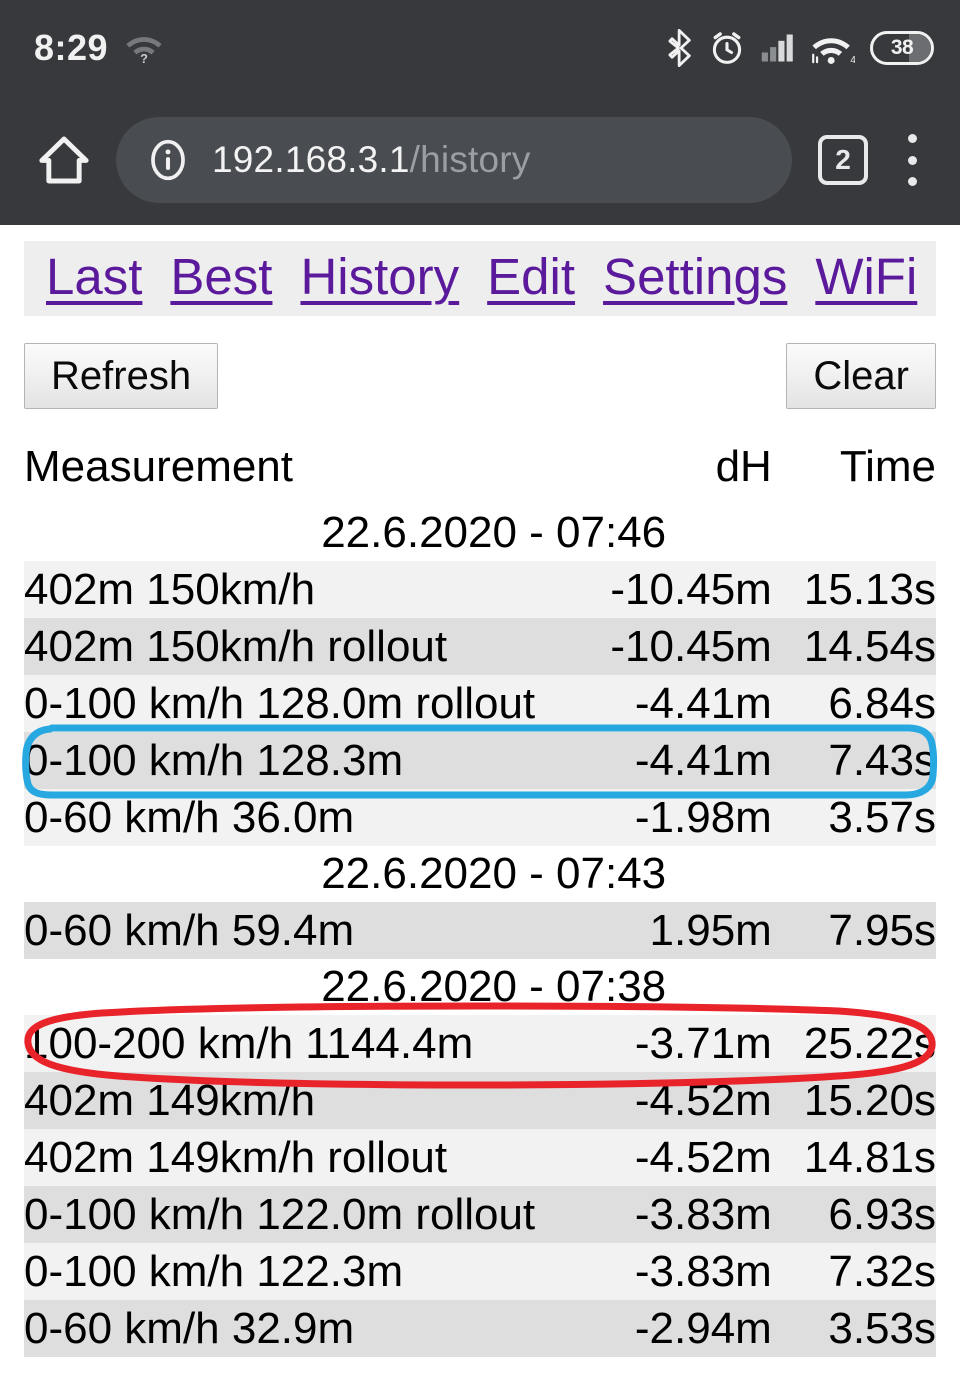 This screenshot has width=960, height=1387. Describe the element at coordinates (853, 1157) in the screenshot. I see `row-time: 14.81s` at that location.